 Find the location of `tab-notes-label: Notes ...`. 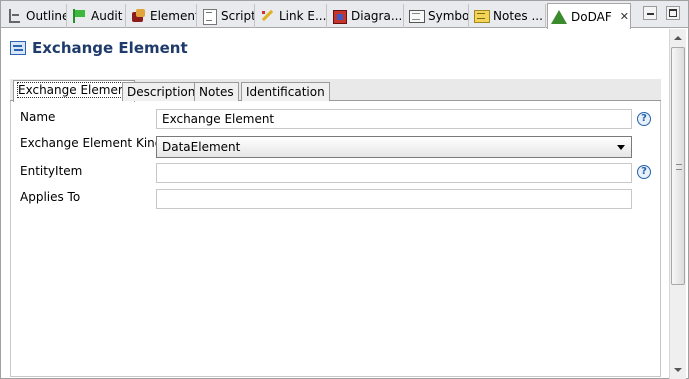

tab-notes-label: Notes ... is located at coordinates (518, 16).